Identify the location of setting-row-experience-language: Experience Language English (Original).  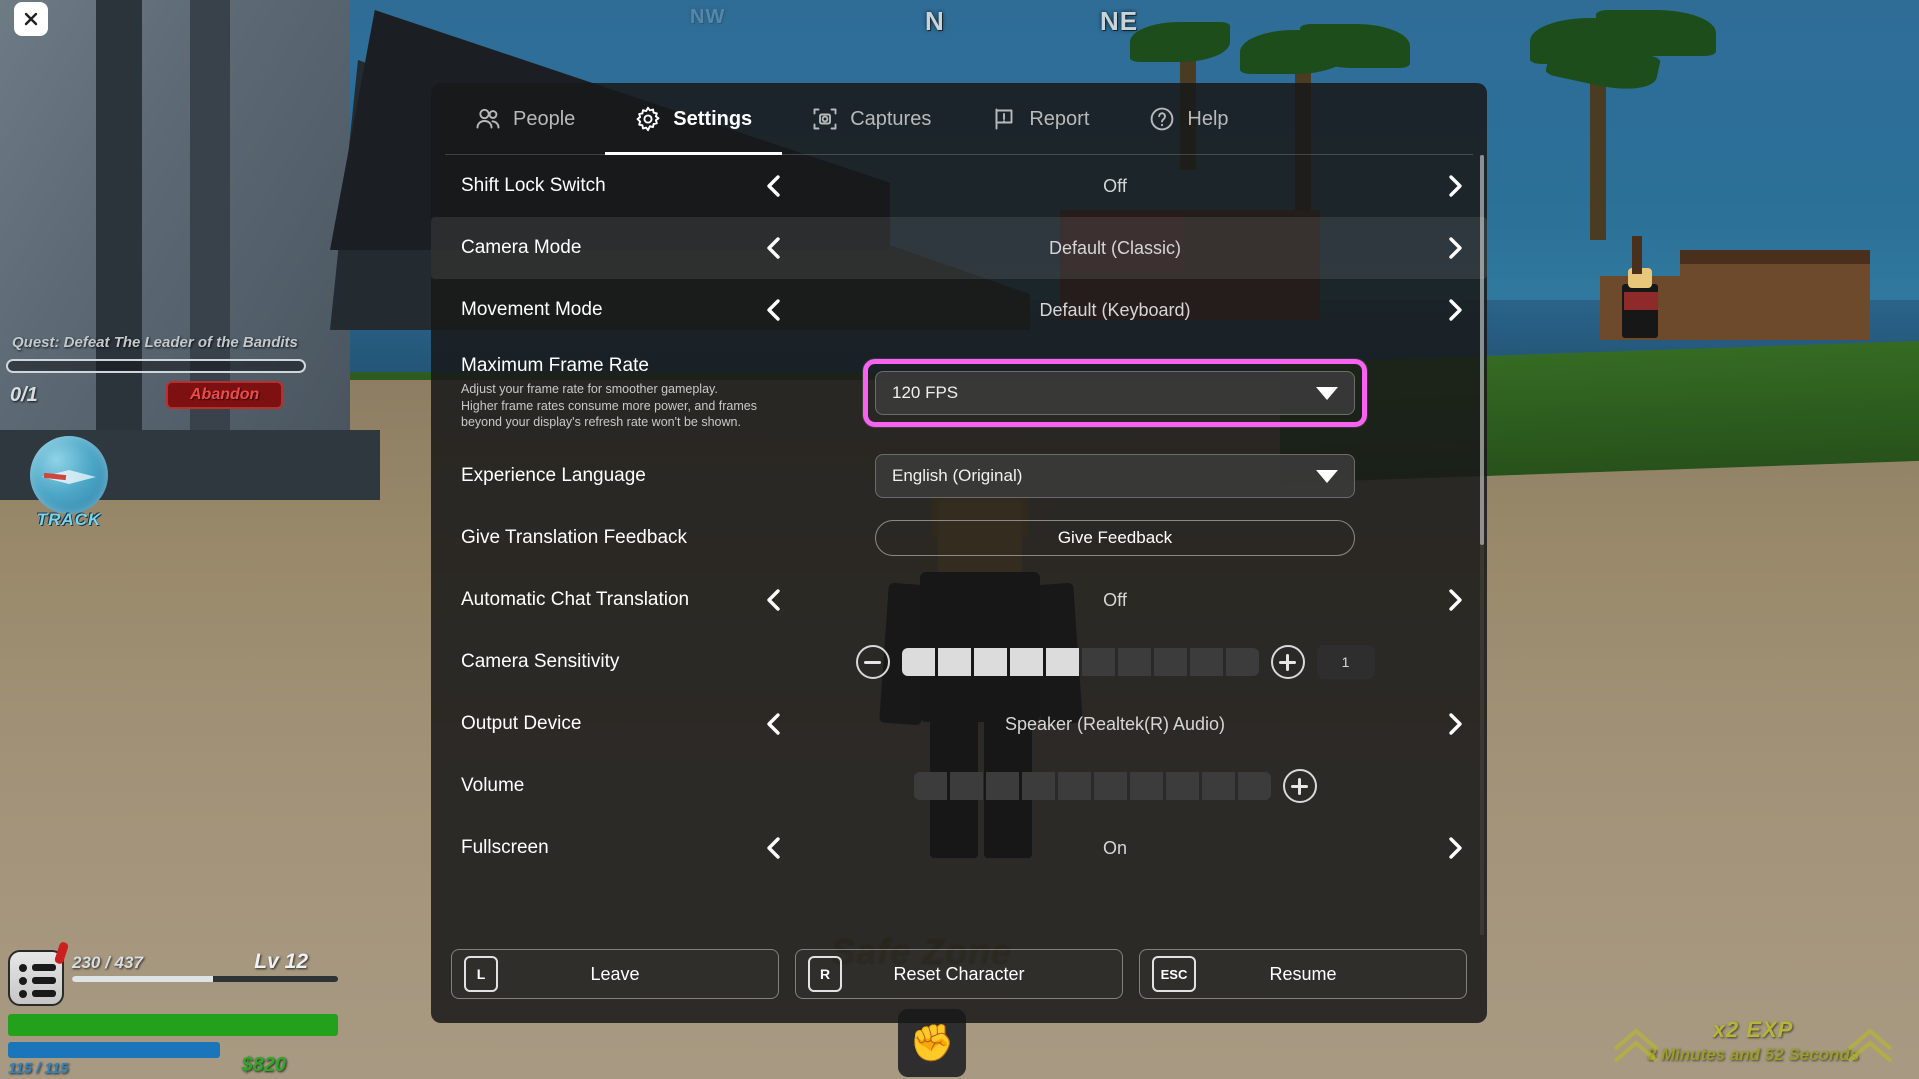
(959, 476).